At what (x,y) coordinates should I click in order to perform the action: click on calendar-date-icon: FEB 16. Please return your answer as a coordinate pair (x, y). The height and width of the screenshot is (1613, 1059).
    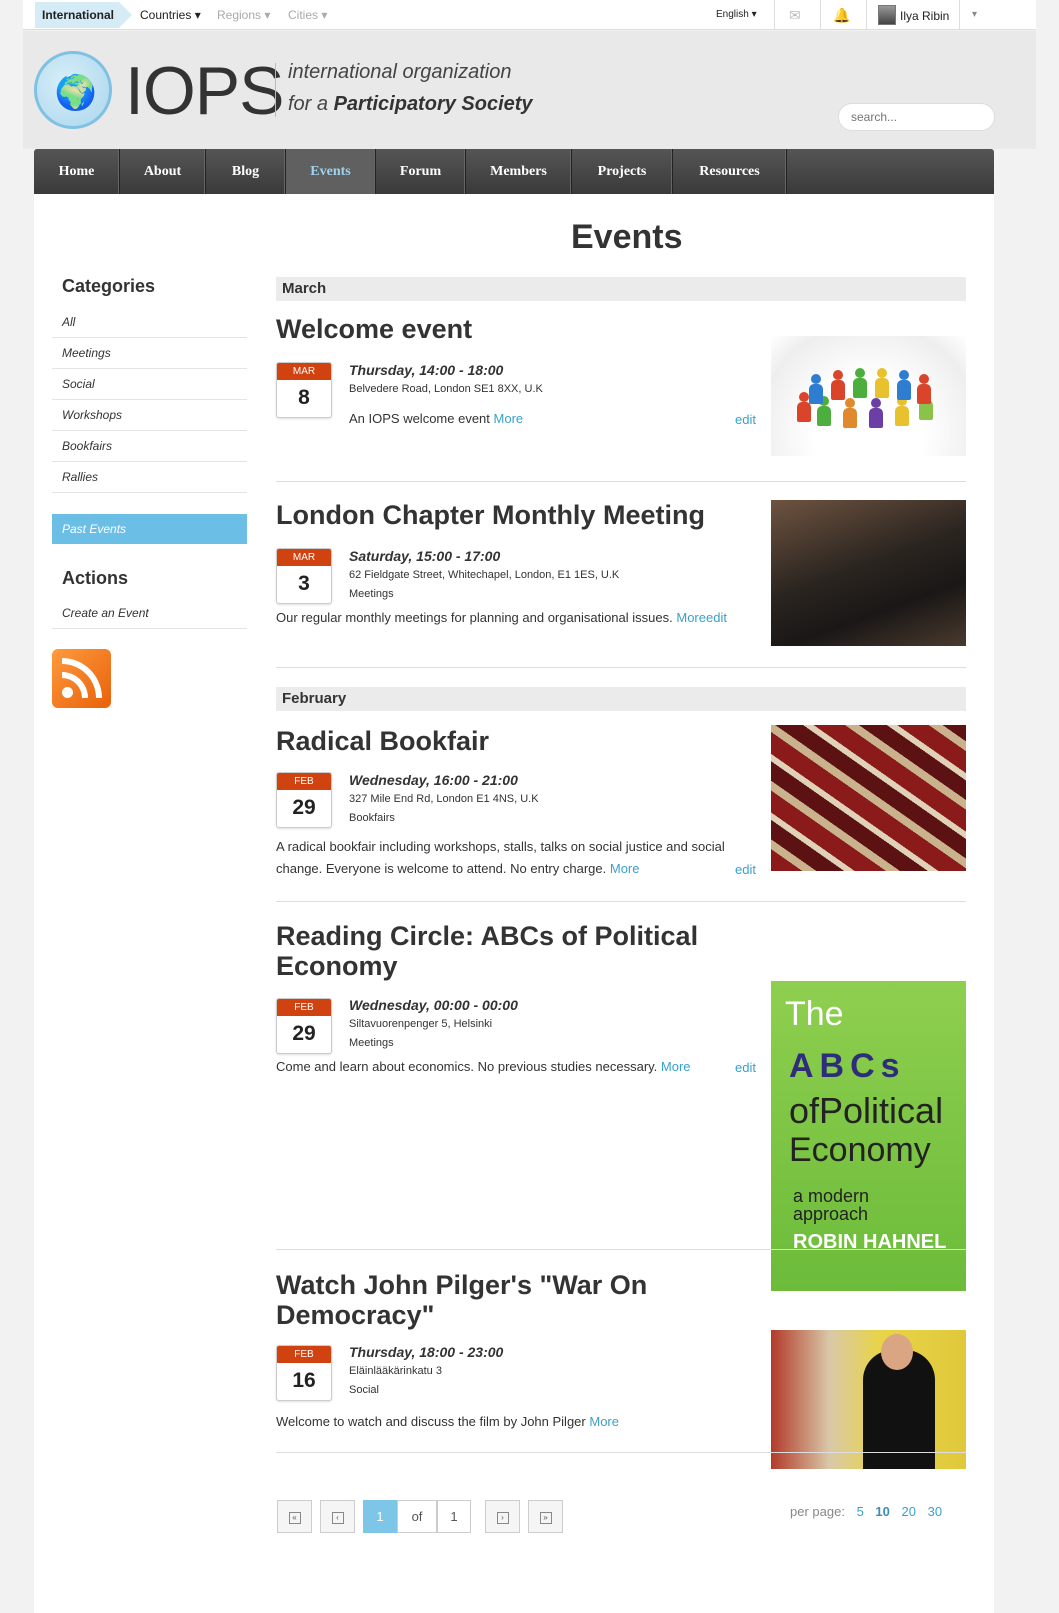
    Looking at the image, I should click on (304, 1373).